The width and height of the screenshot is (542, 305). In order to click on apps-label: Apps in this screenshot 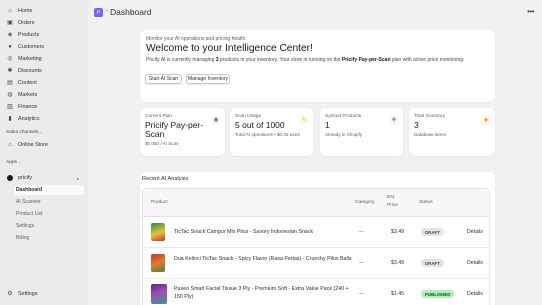, I will do `click(11, 162)`.